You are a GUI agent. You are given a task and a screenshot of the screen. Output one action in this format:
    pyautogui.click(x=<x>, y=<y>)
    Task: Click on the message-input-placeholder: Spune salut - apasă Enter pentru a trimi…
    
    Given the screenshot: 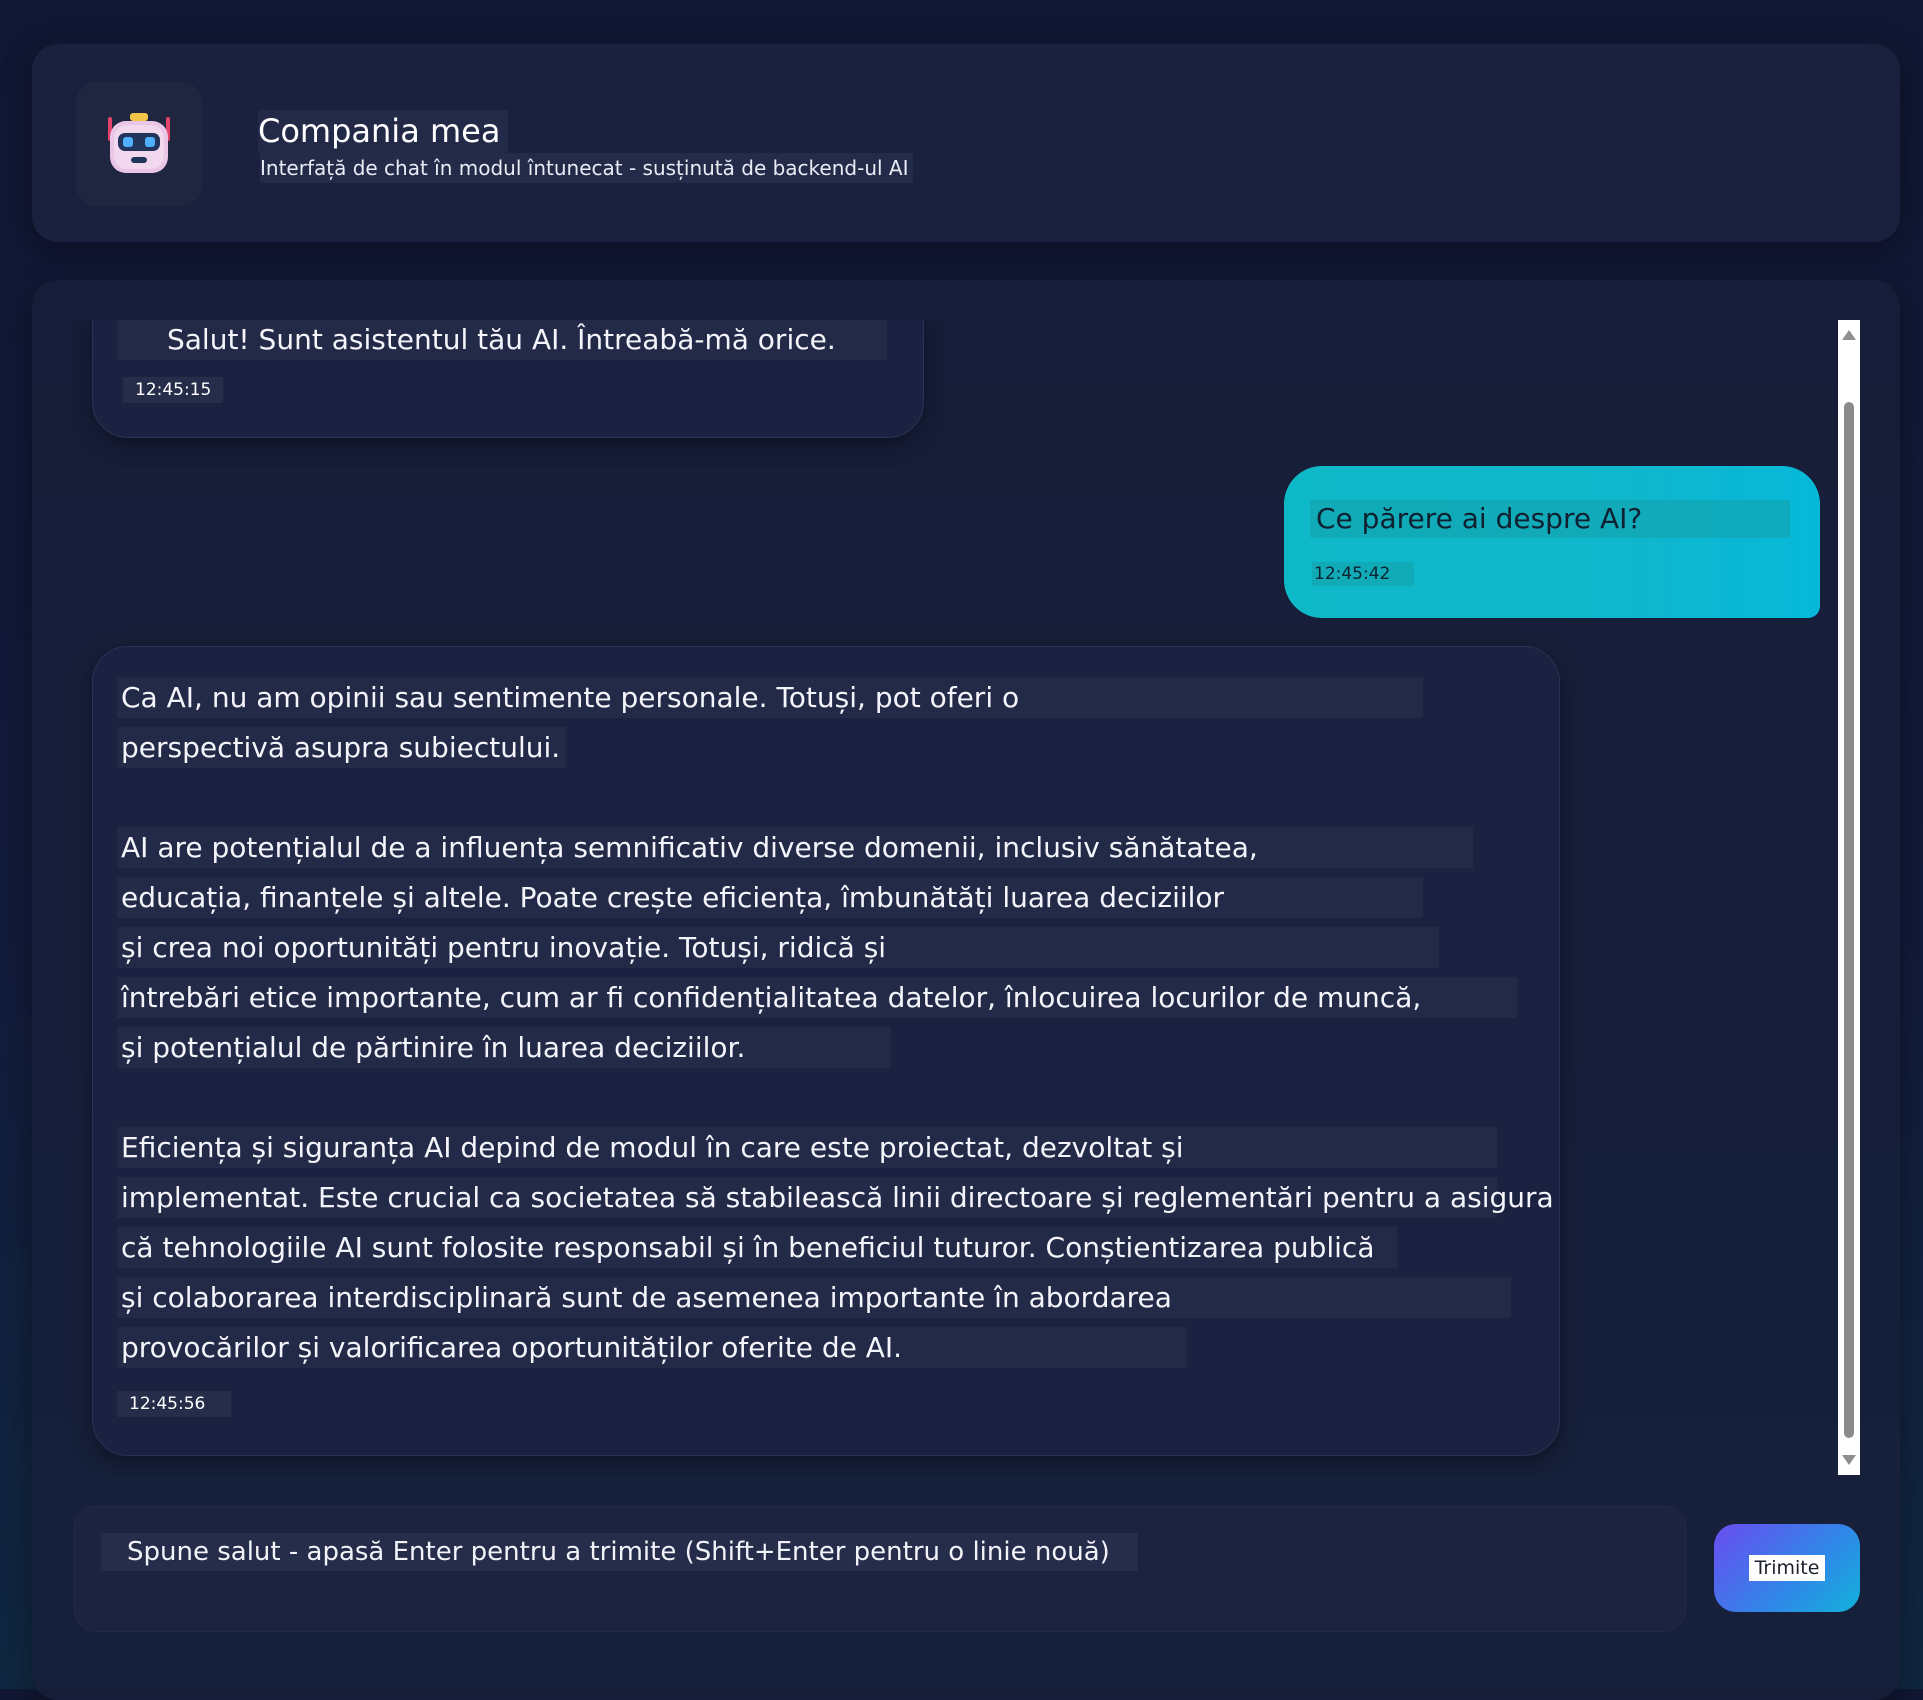 What is the action you would take?
    pyautogui.click(x=619, y=1552)
    